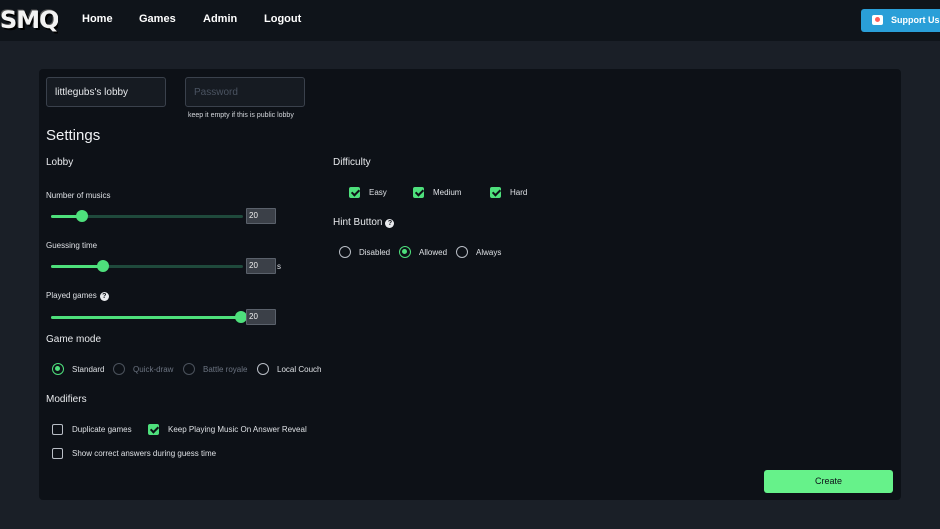  What do you see at coordinates (877, 20) in the screenshot?
I see `kofi-cup-icon` at bounding box center [877, 20].